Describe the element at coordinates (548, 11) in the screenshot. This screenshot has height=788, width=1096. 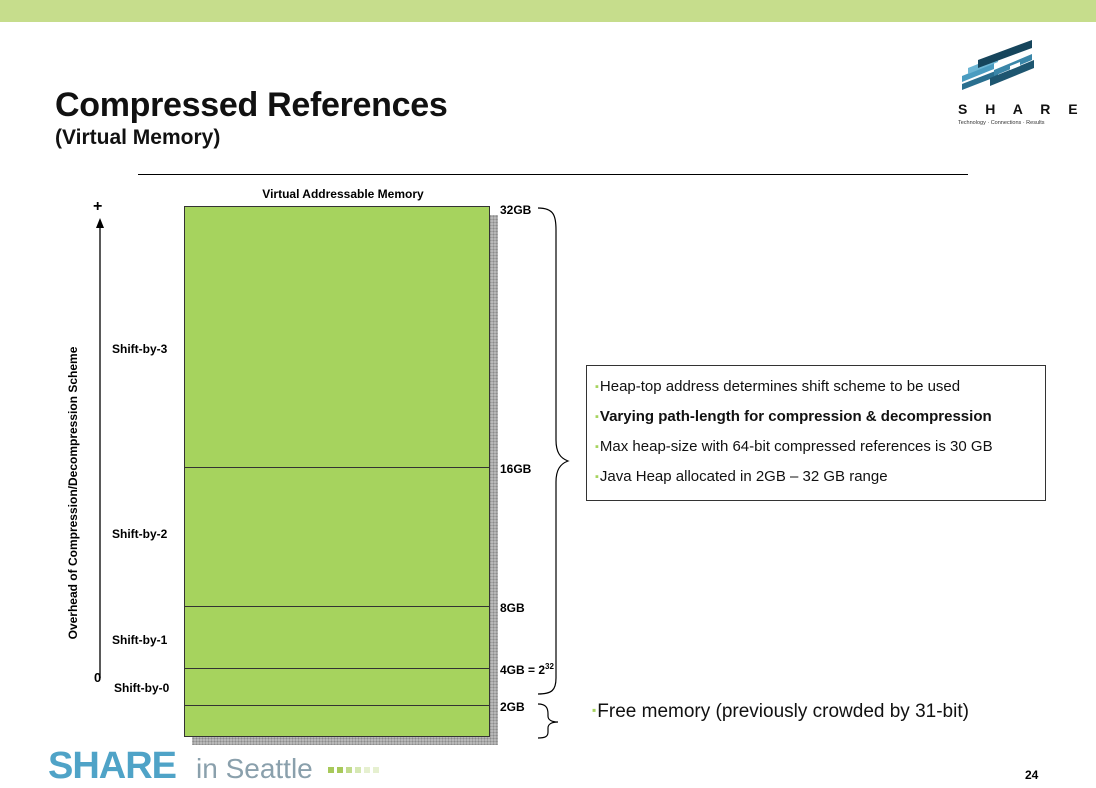
I see `top-accent-bar` at that location.